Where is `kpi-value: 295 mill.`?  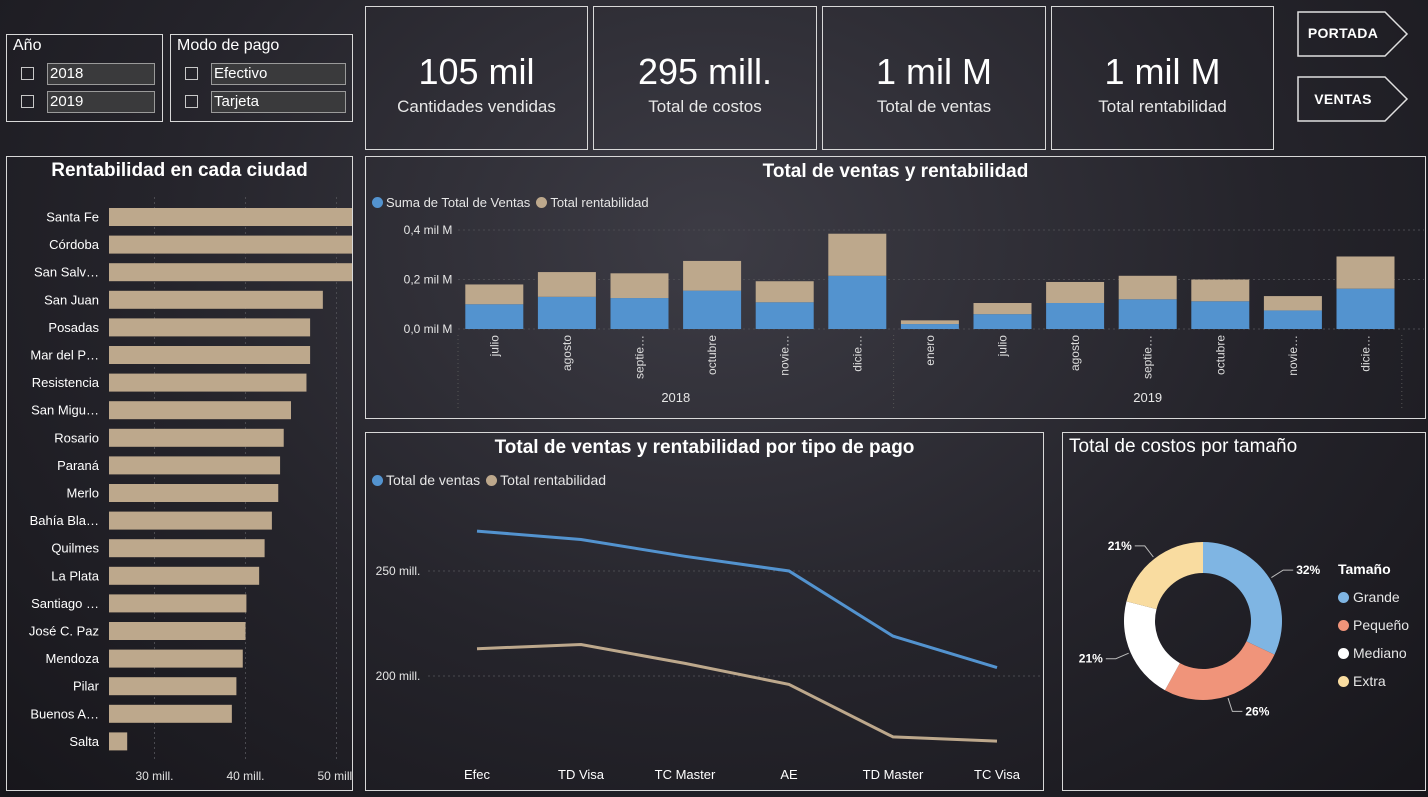 kpi-value: 295 mill. is located at coordinates (705, 71).